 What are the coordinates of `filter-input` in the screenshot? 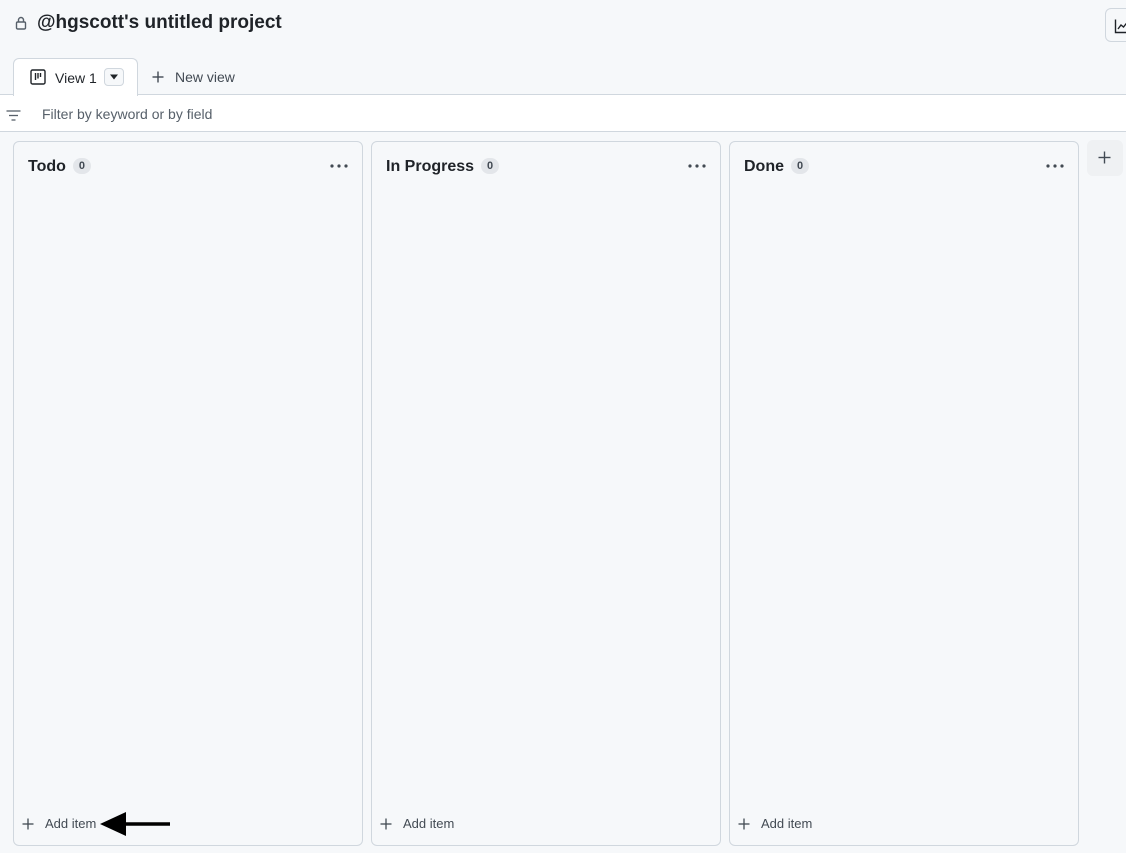 It's located at (342, 114).